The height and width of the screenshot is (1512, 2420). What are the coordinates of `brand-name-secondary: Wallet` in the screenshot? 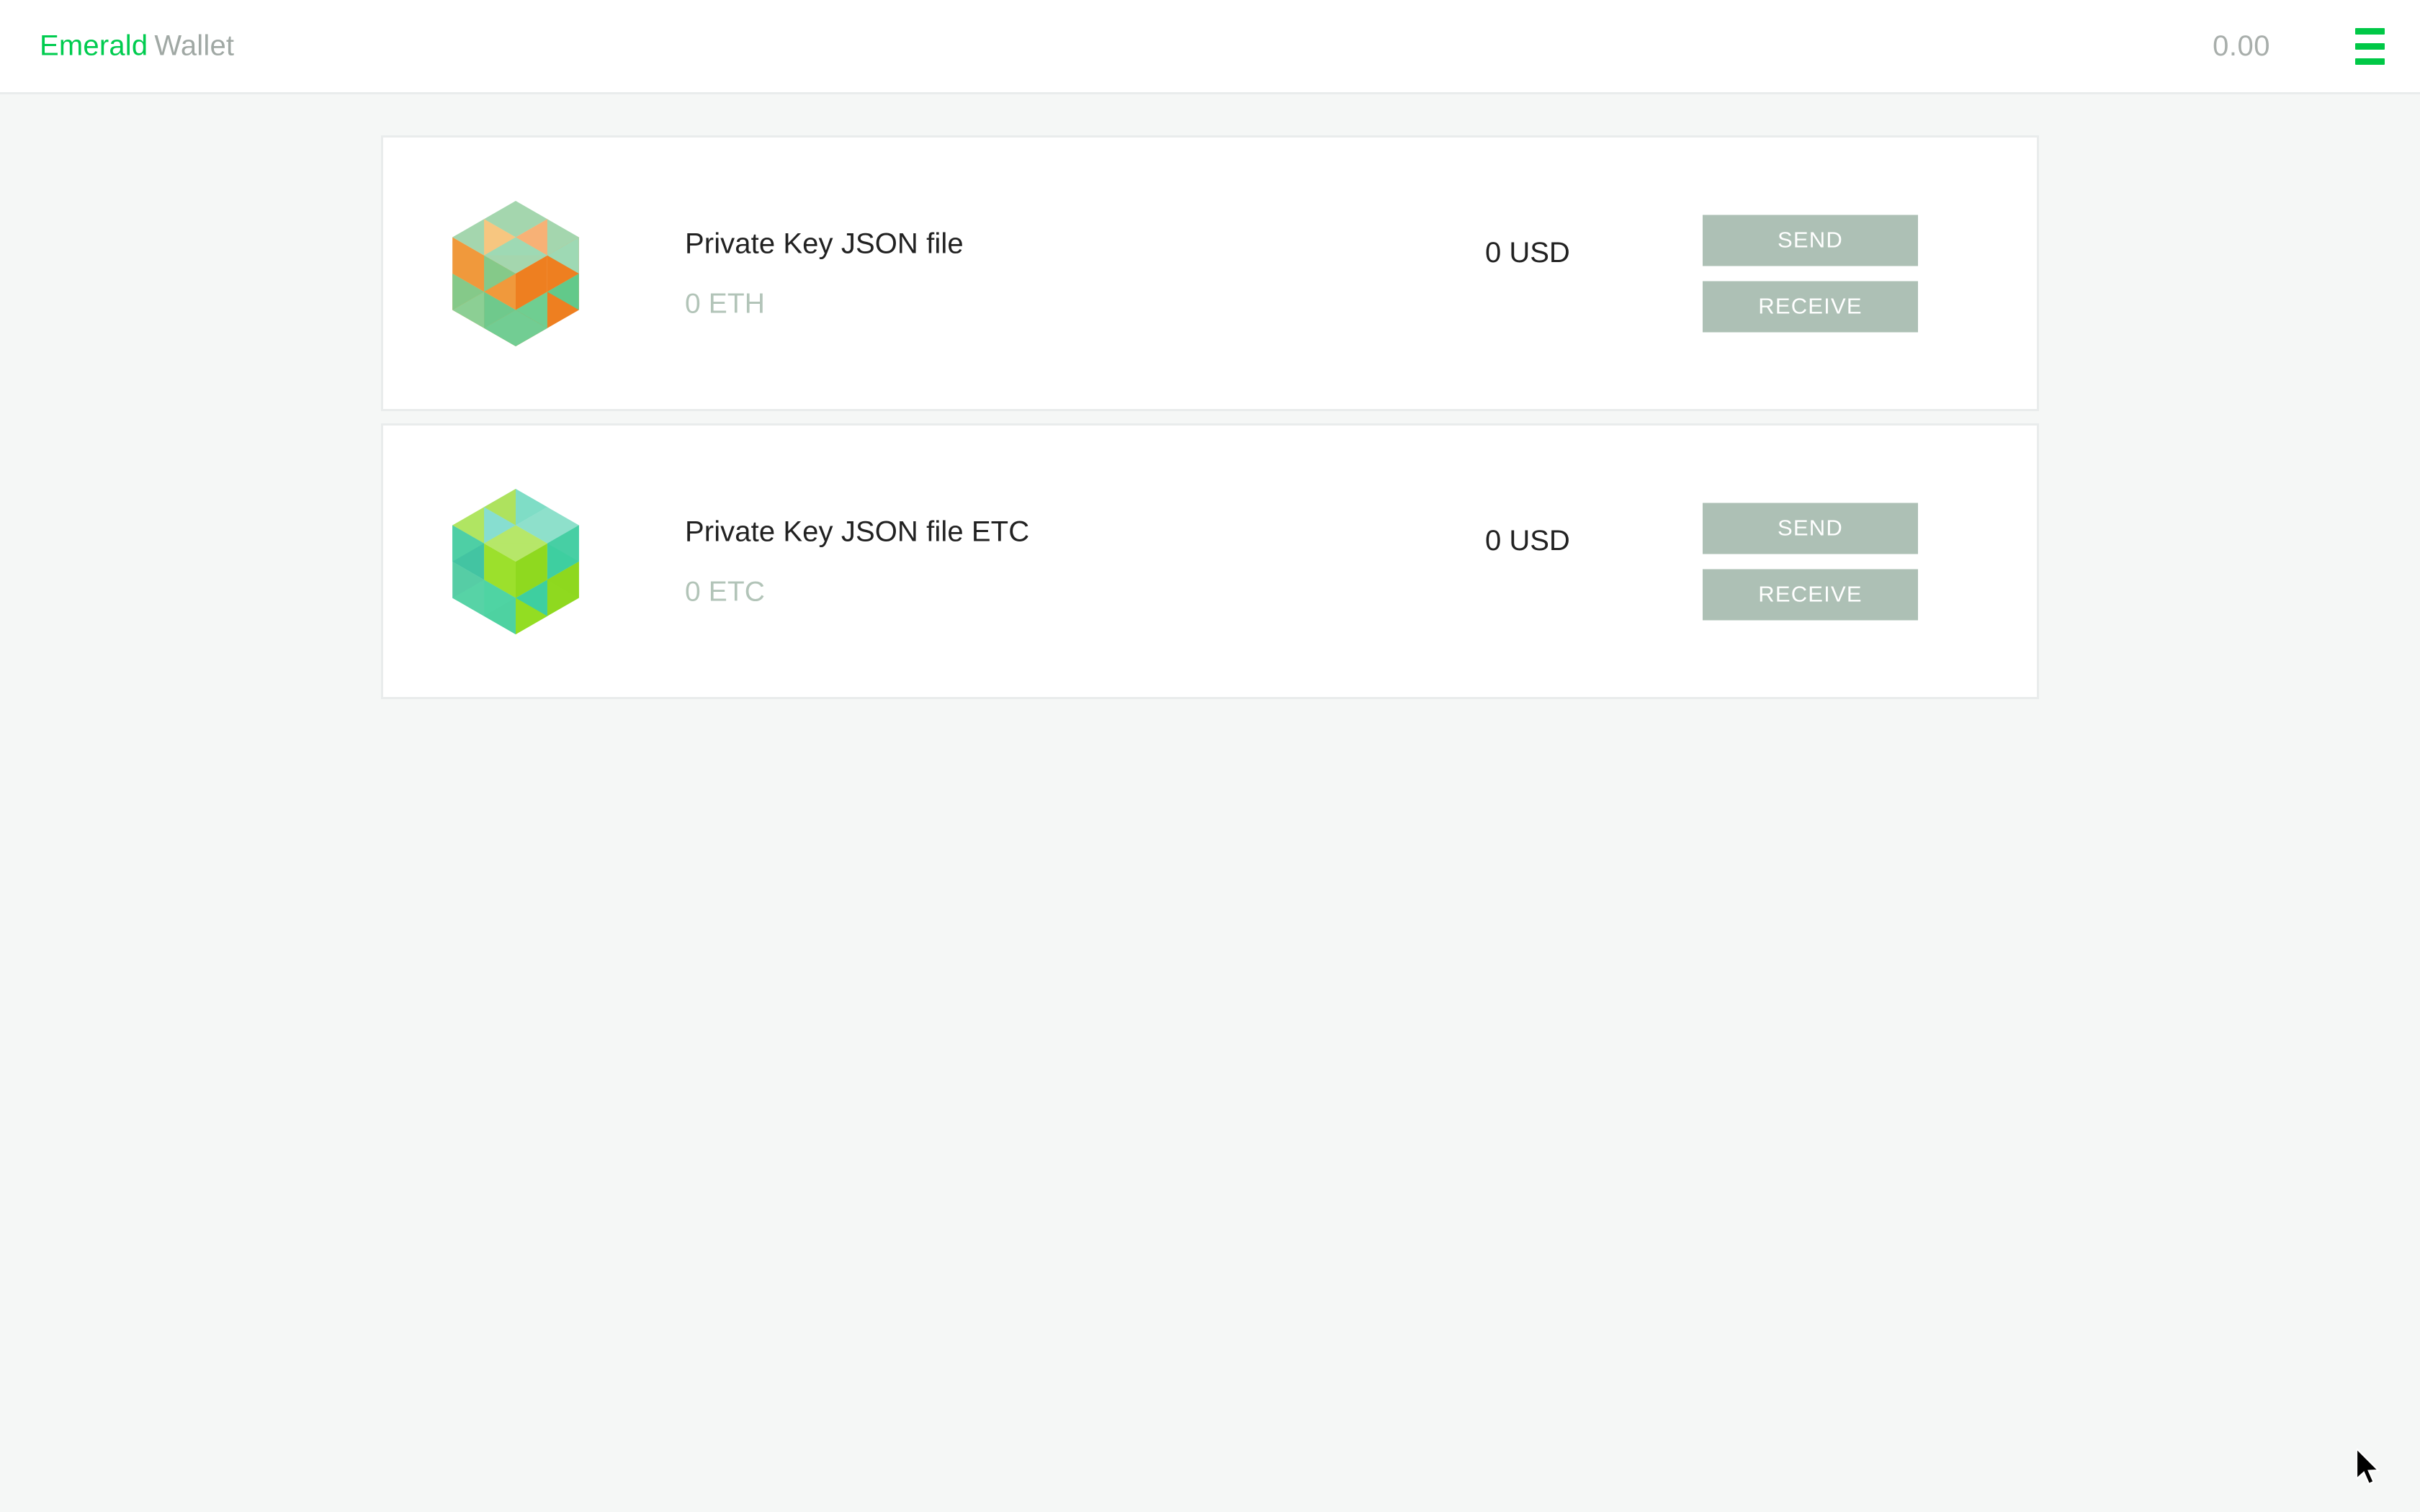 It's located at (194, 46).